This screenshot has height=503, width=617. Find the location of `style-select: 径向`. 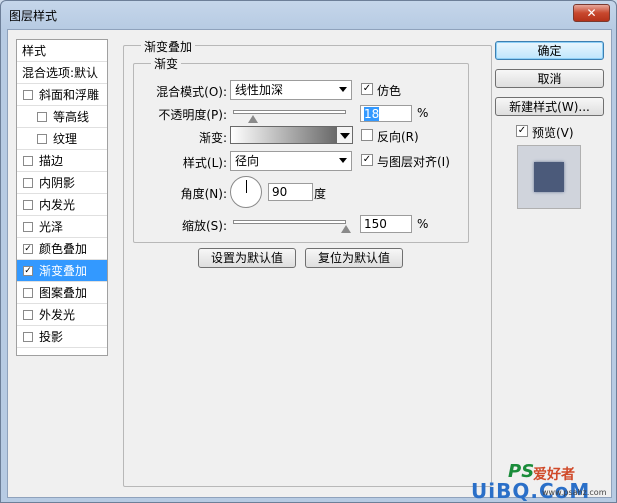

style-select: 径向 is located at coordinates (291, 161).